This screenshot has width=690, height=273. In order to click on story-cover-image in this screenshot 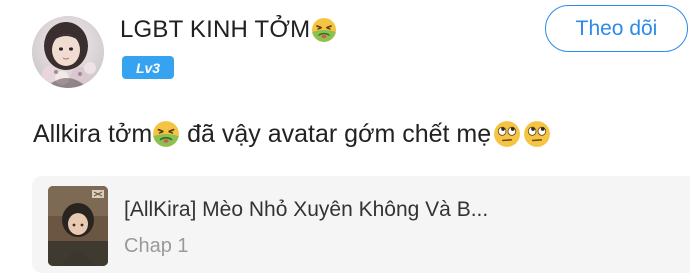, I will do `click(78, 226)`.